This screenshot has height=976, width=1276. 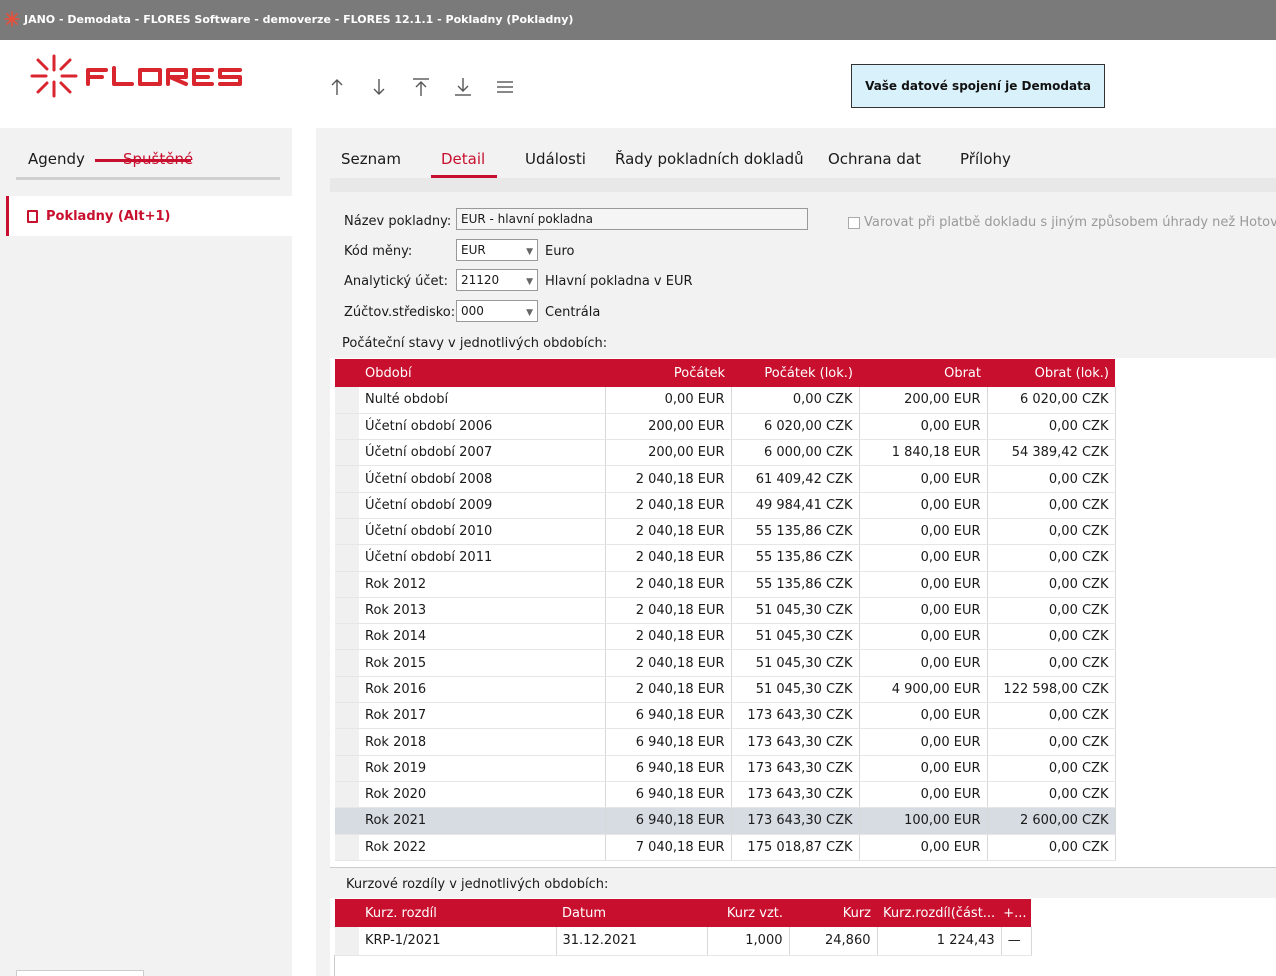 I want to click on sidebar-item-label: Pokladny (Alt+1), so click(x=108, y=216).